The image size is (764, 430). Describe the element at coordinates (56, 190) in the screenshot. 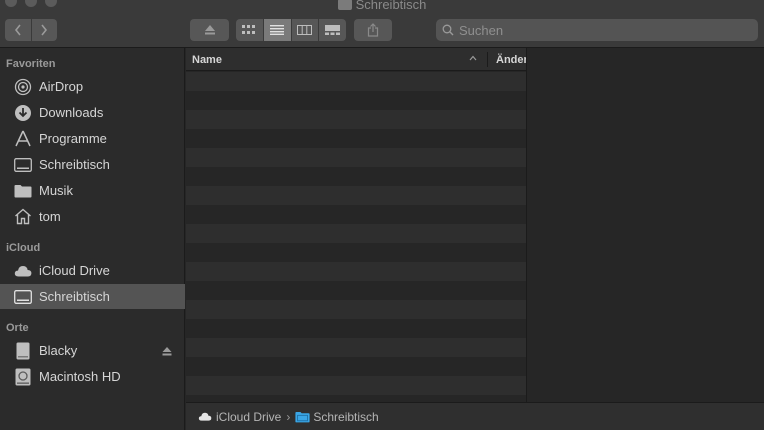

I see `sidebar-item-label: Musik` at that location.